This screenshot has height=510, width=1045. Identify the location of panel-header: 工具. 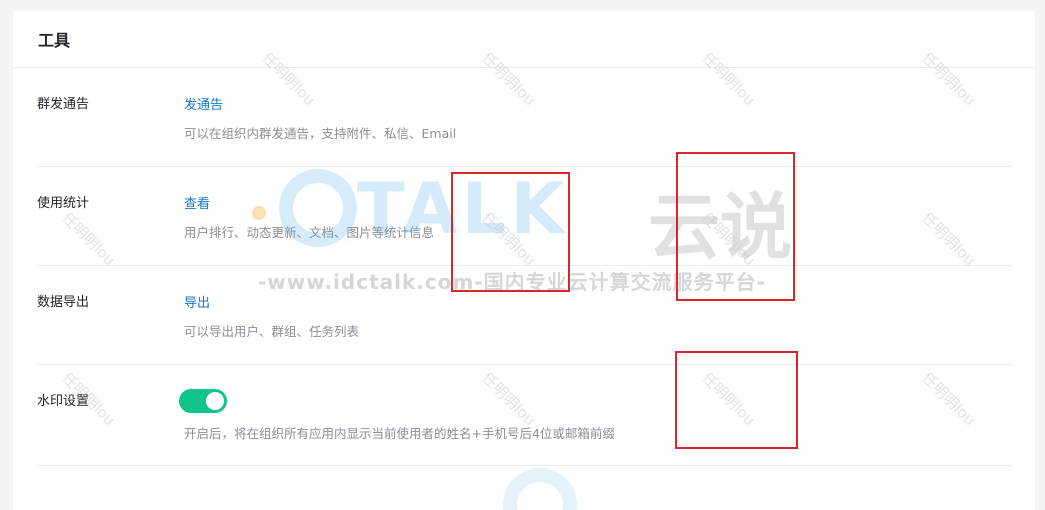
(524, 39).